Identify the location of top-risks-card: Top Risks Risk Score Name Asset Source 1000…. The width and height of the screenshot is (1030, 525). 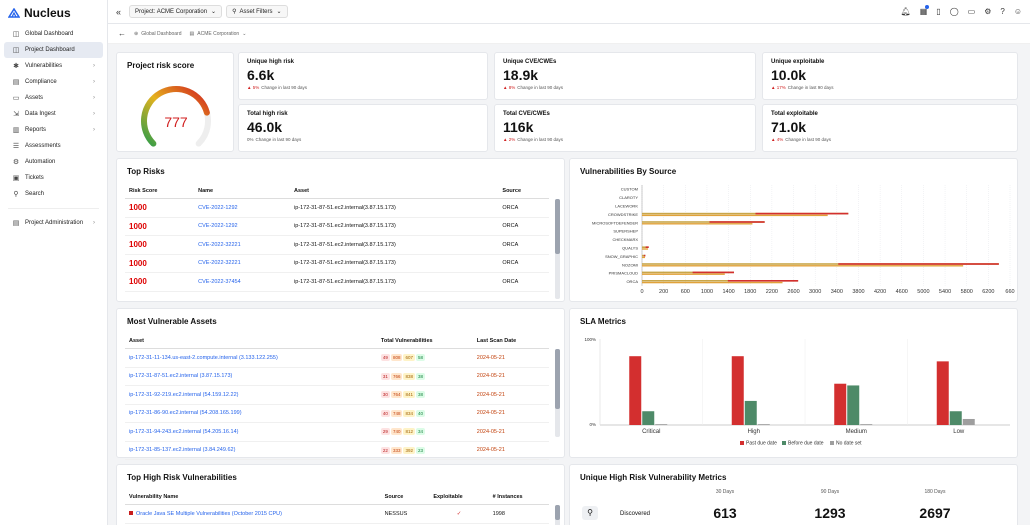
(340, 230).